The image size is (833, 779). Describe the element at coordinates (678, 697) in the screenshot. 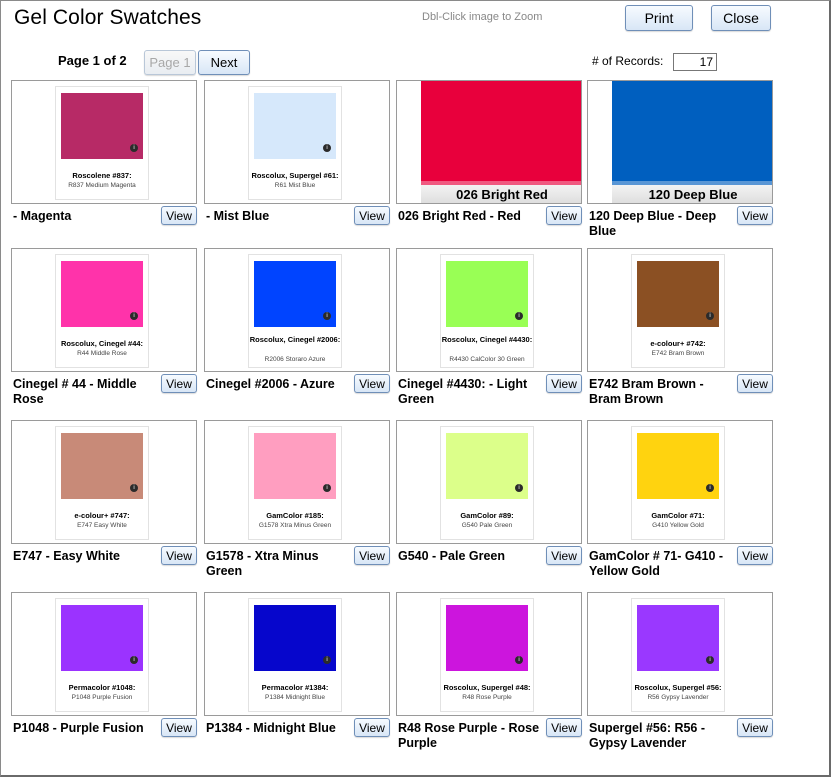

I see `card-product-desc: R56 Gypsy Lavender` at that location.